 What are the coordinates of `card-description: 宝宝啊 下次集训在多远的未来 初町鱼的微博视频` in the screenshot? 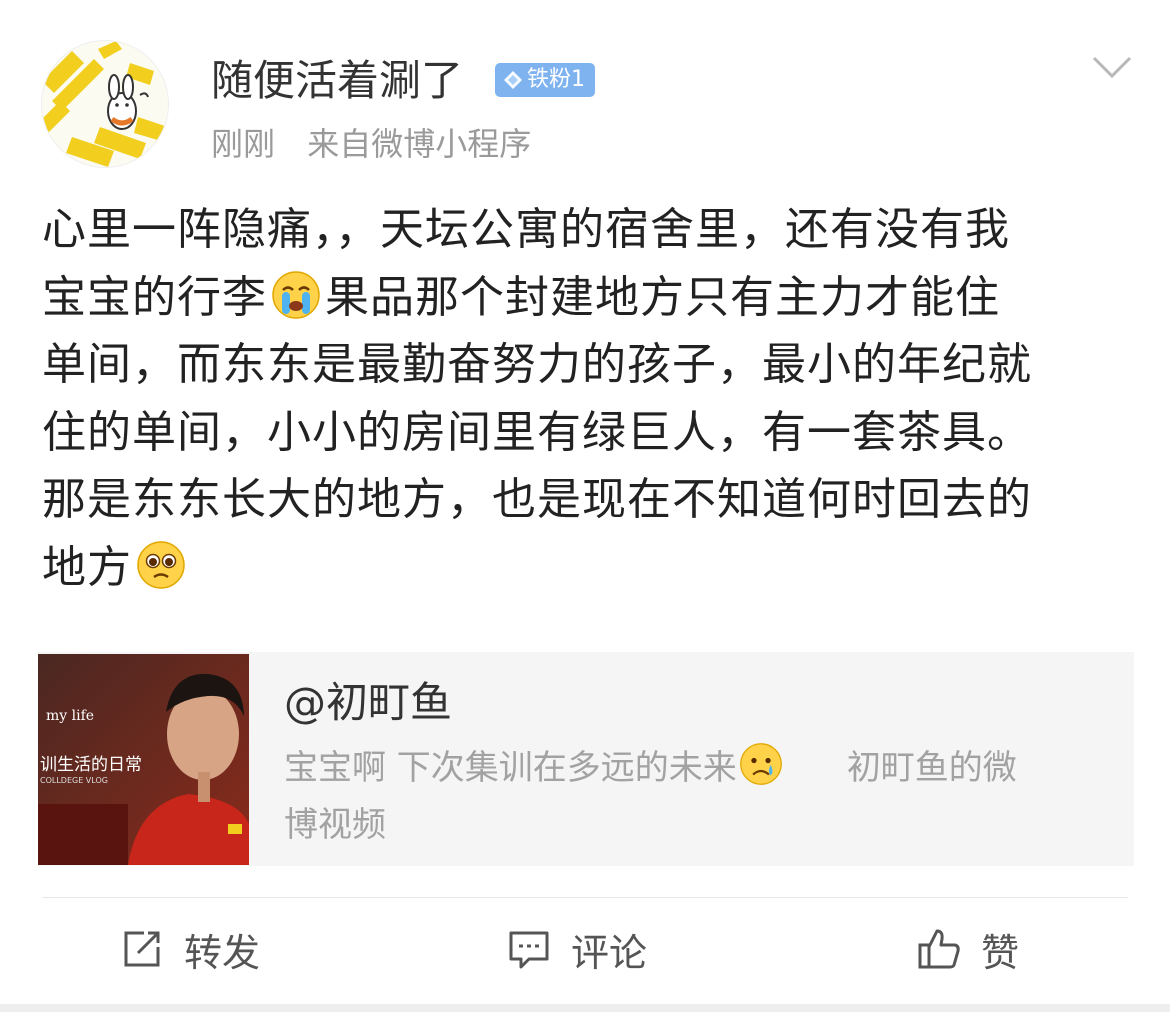 It's located at (699, 797).